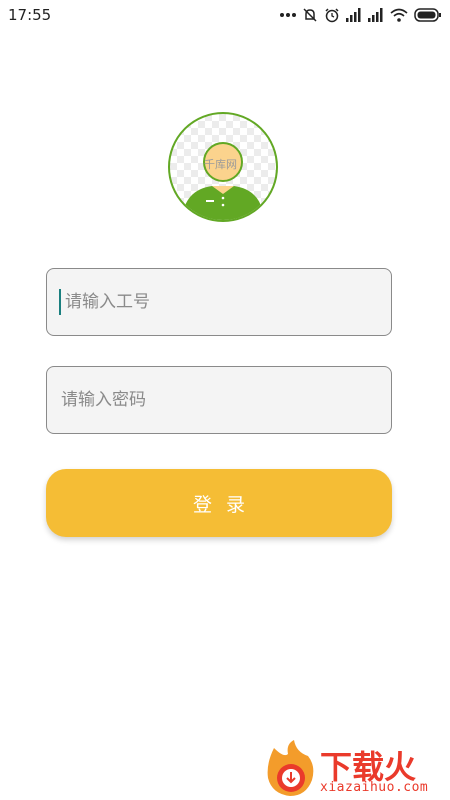 This screenshot has height=800, width=450. I want to click on avatar-image: 千库网, so click(223, 167).